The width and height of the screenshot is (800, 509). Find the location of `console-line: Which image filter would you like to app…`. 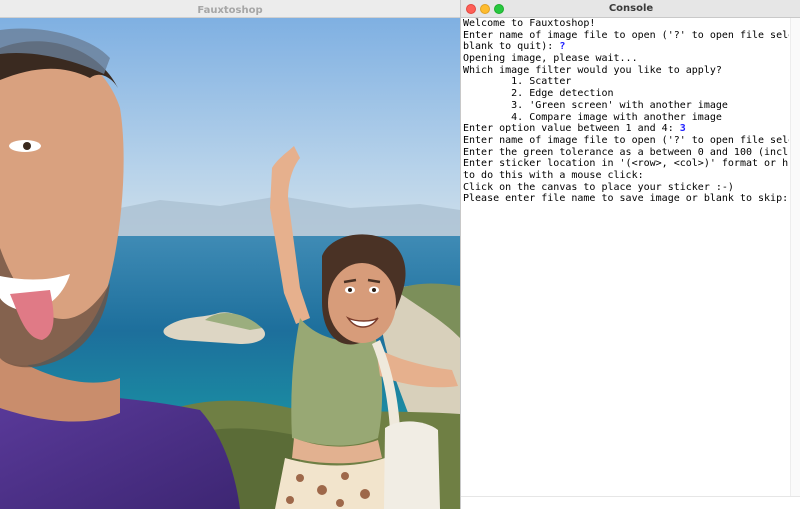

console-line: Which image filter would you like to app… is located at coordinates (626, 71).